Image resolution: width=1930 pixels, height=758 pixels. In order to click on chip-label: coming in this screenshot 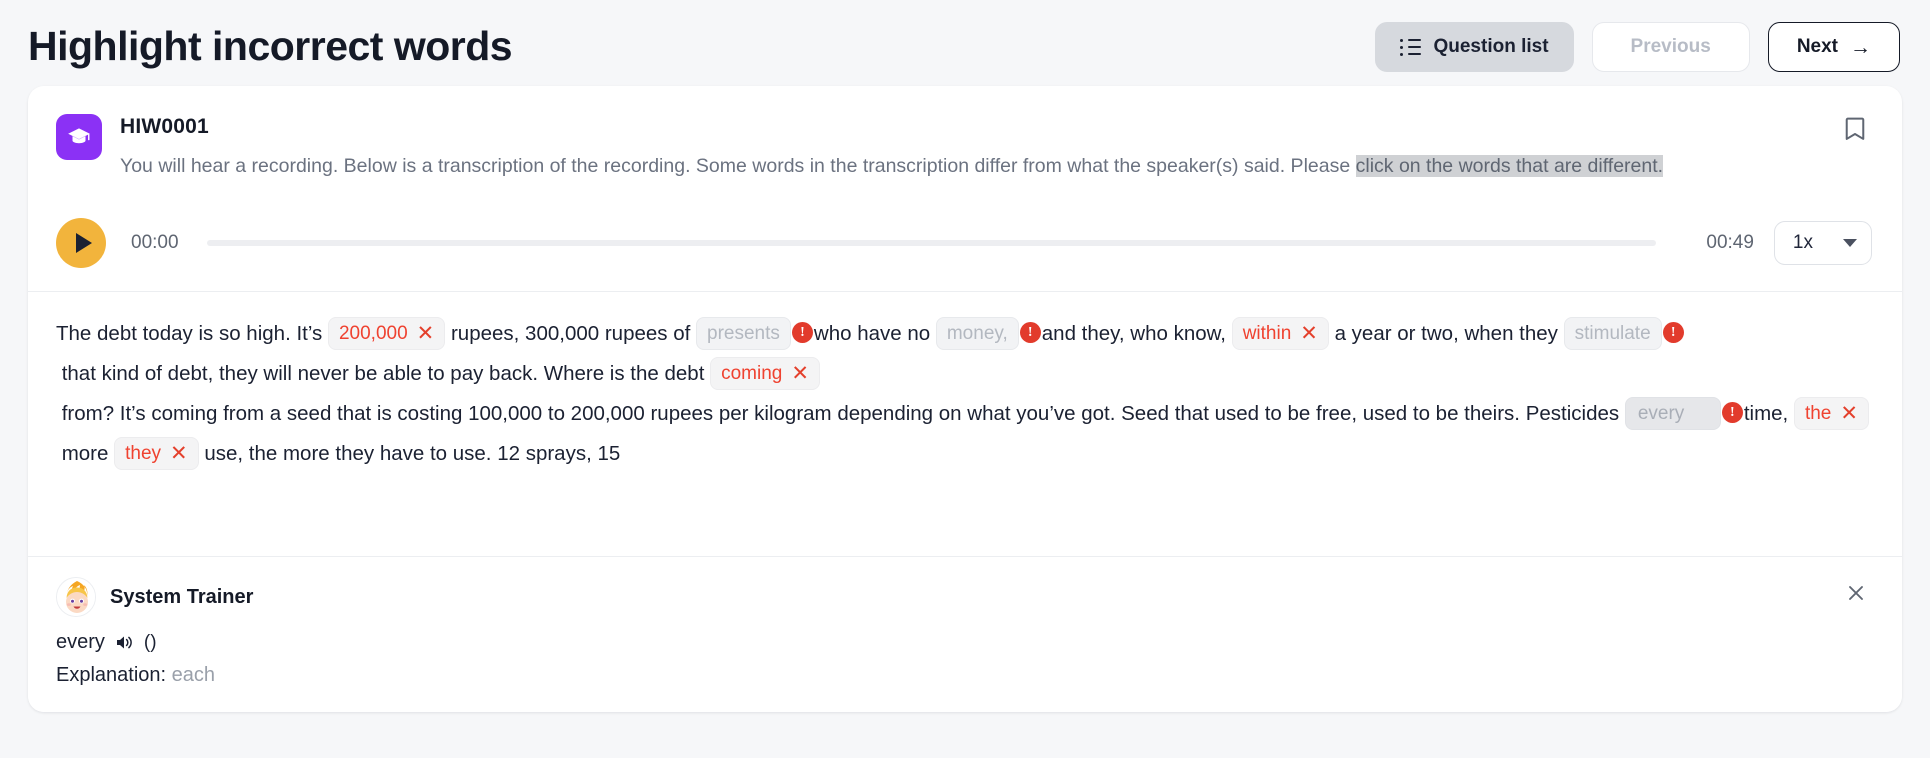, I will do `click(752, 373)`.